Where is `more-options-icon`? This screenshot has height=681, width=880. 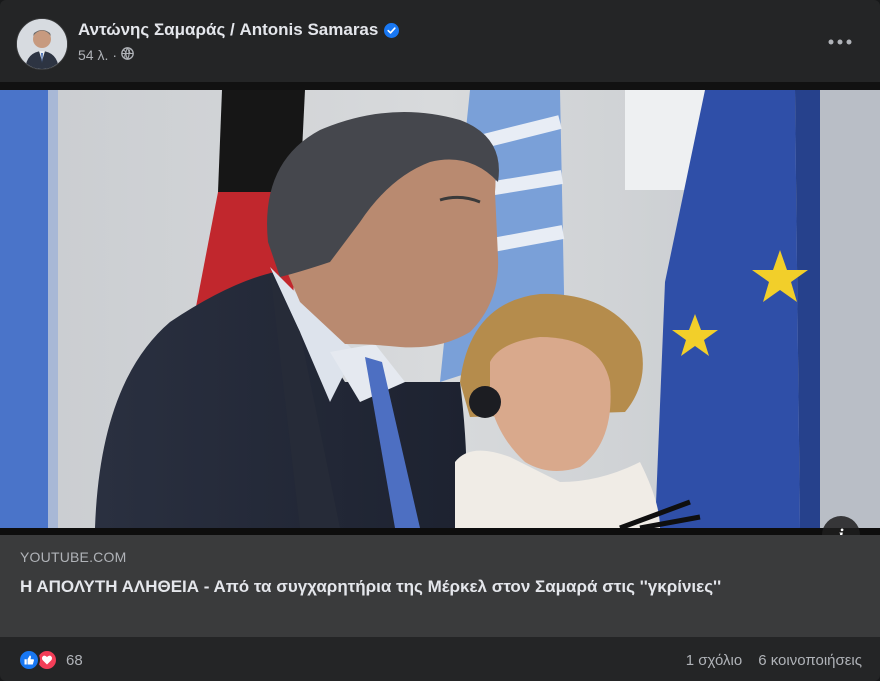
more-options-icon is located at coordinates (840, 42).